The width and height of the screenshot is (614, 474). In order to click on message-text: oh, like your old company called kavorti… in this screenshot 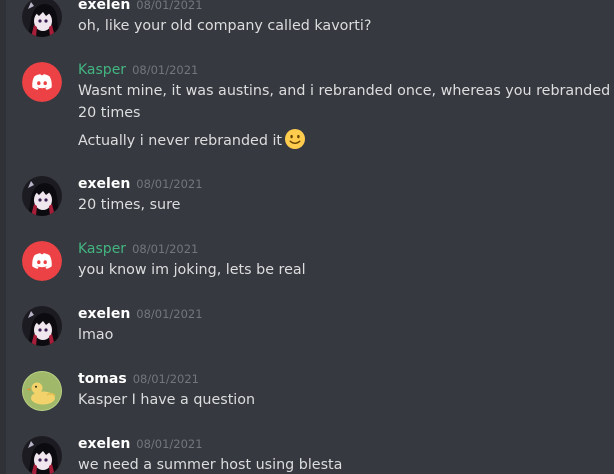, I will do `click(225, 26)`.